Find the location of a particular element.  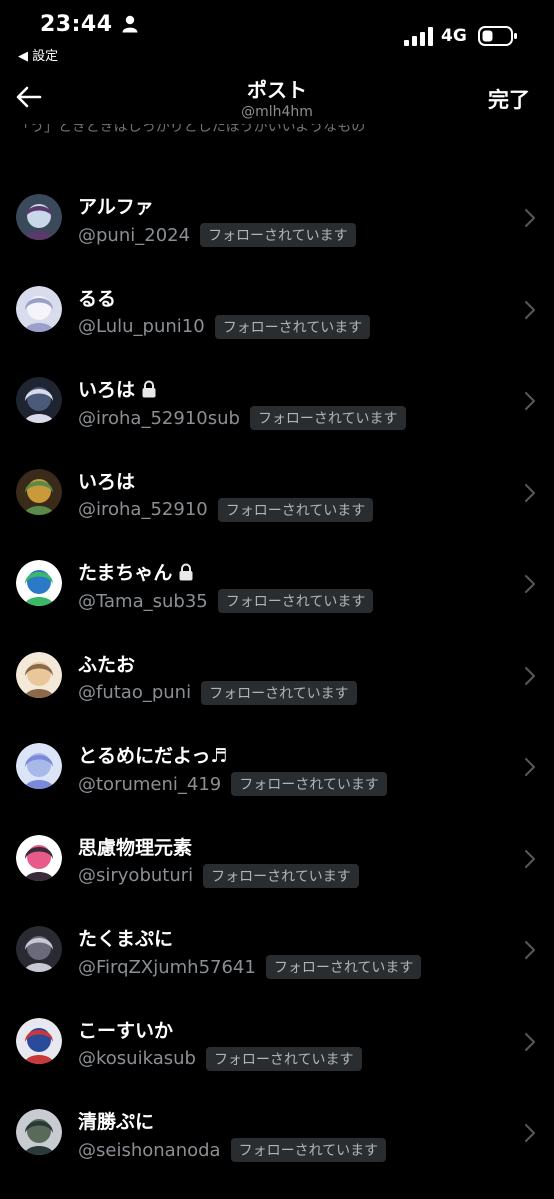

user-handle-line: @puni_2024 フォローされています is located at coordinates (217, 235).